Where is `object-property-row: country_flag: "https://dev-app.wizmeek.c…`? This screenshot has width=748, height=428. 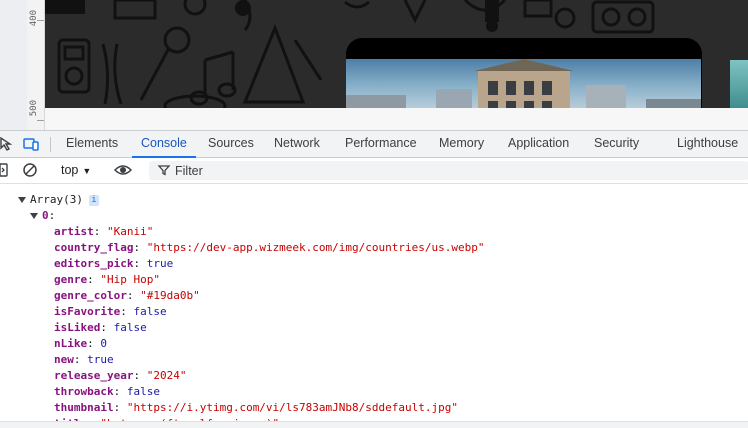 object-property-row: country_flag: "https://dev-app.wizmeek.c… is located at coordinates (269, 248).